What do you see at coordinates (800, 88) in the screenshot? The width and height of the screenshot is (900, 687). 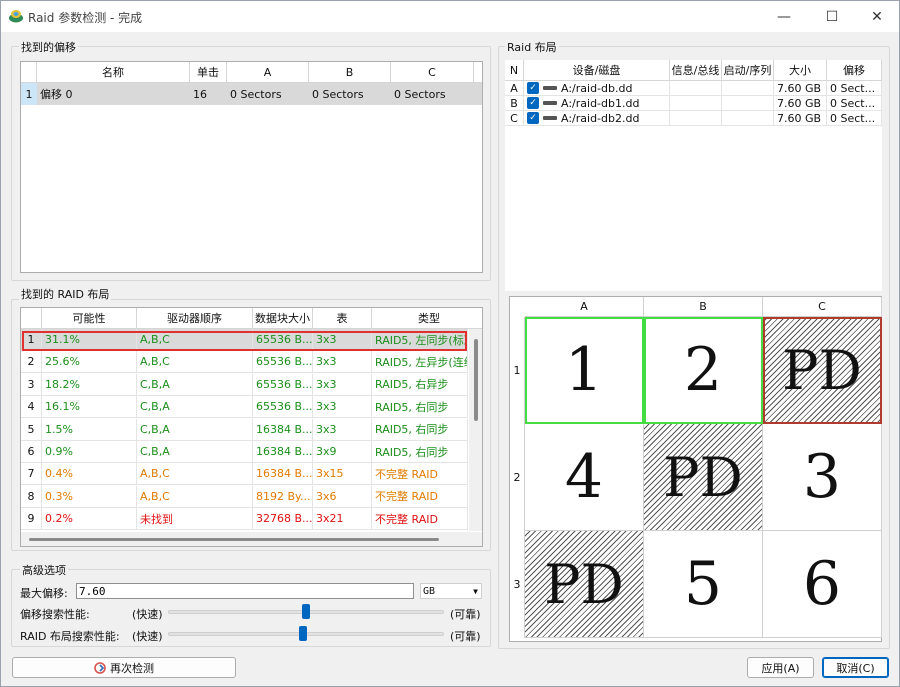 I see `disk-size: 7.60 GB` at bounding box center [800, 88].